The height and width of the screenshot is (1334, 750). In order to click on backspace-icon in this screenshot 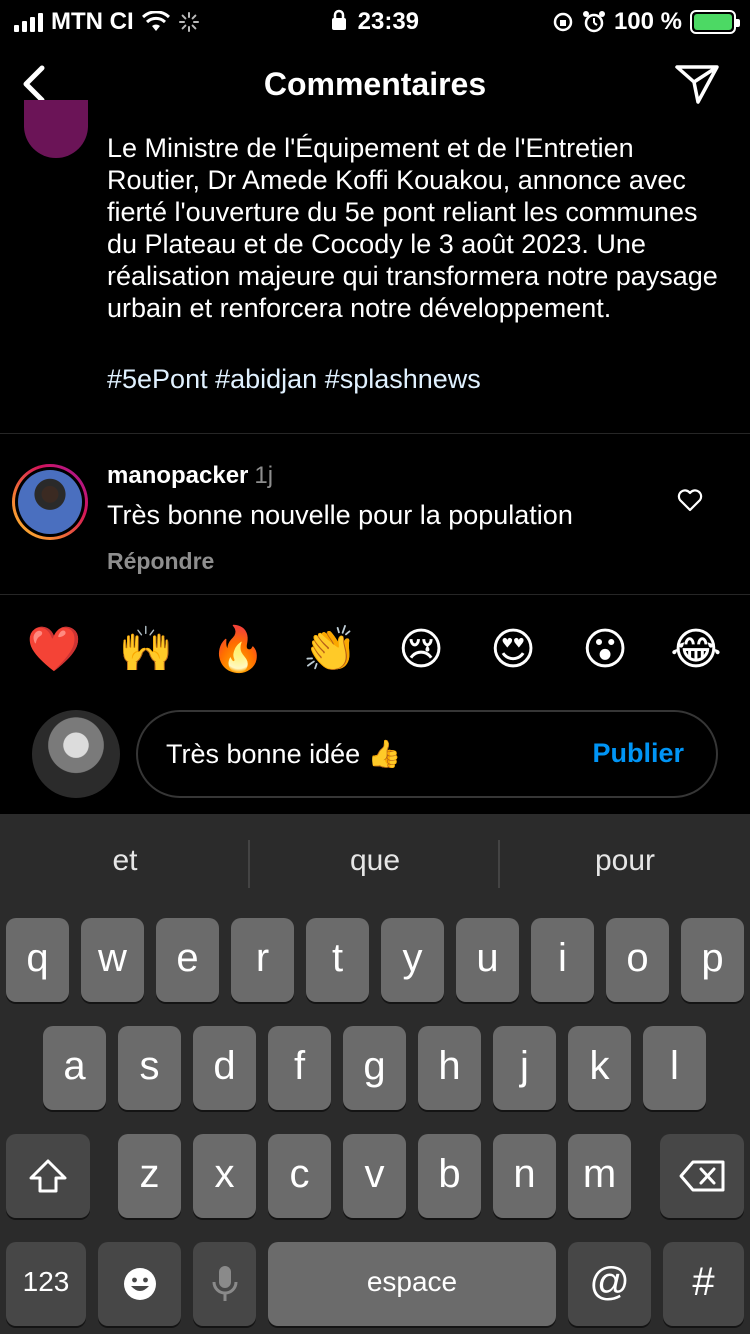, I will do `click(702, 1176)`.